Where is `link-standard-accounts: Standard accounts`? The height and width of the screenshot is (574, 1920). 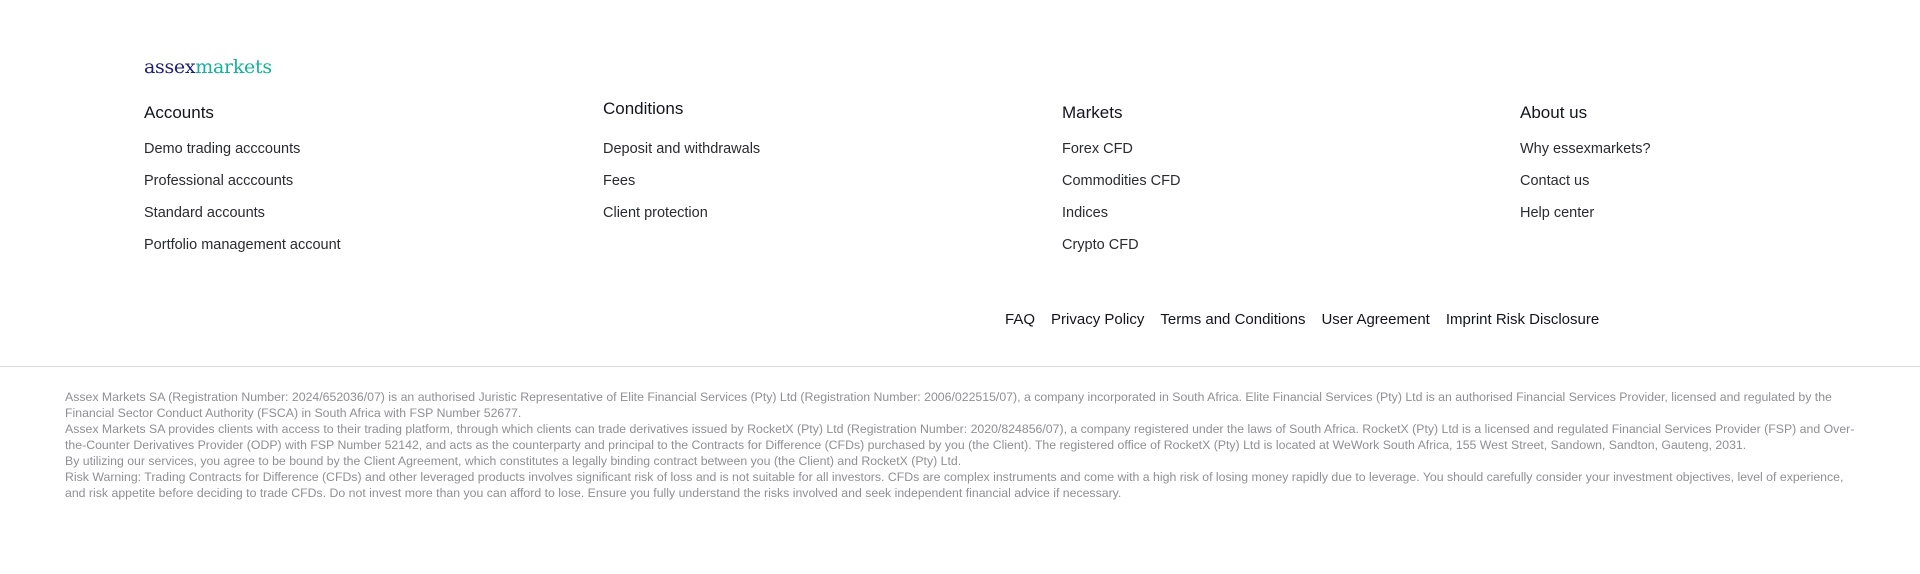 link-standard-accounts: Standard accounts is located at coordinates (204, 213).